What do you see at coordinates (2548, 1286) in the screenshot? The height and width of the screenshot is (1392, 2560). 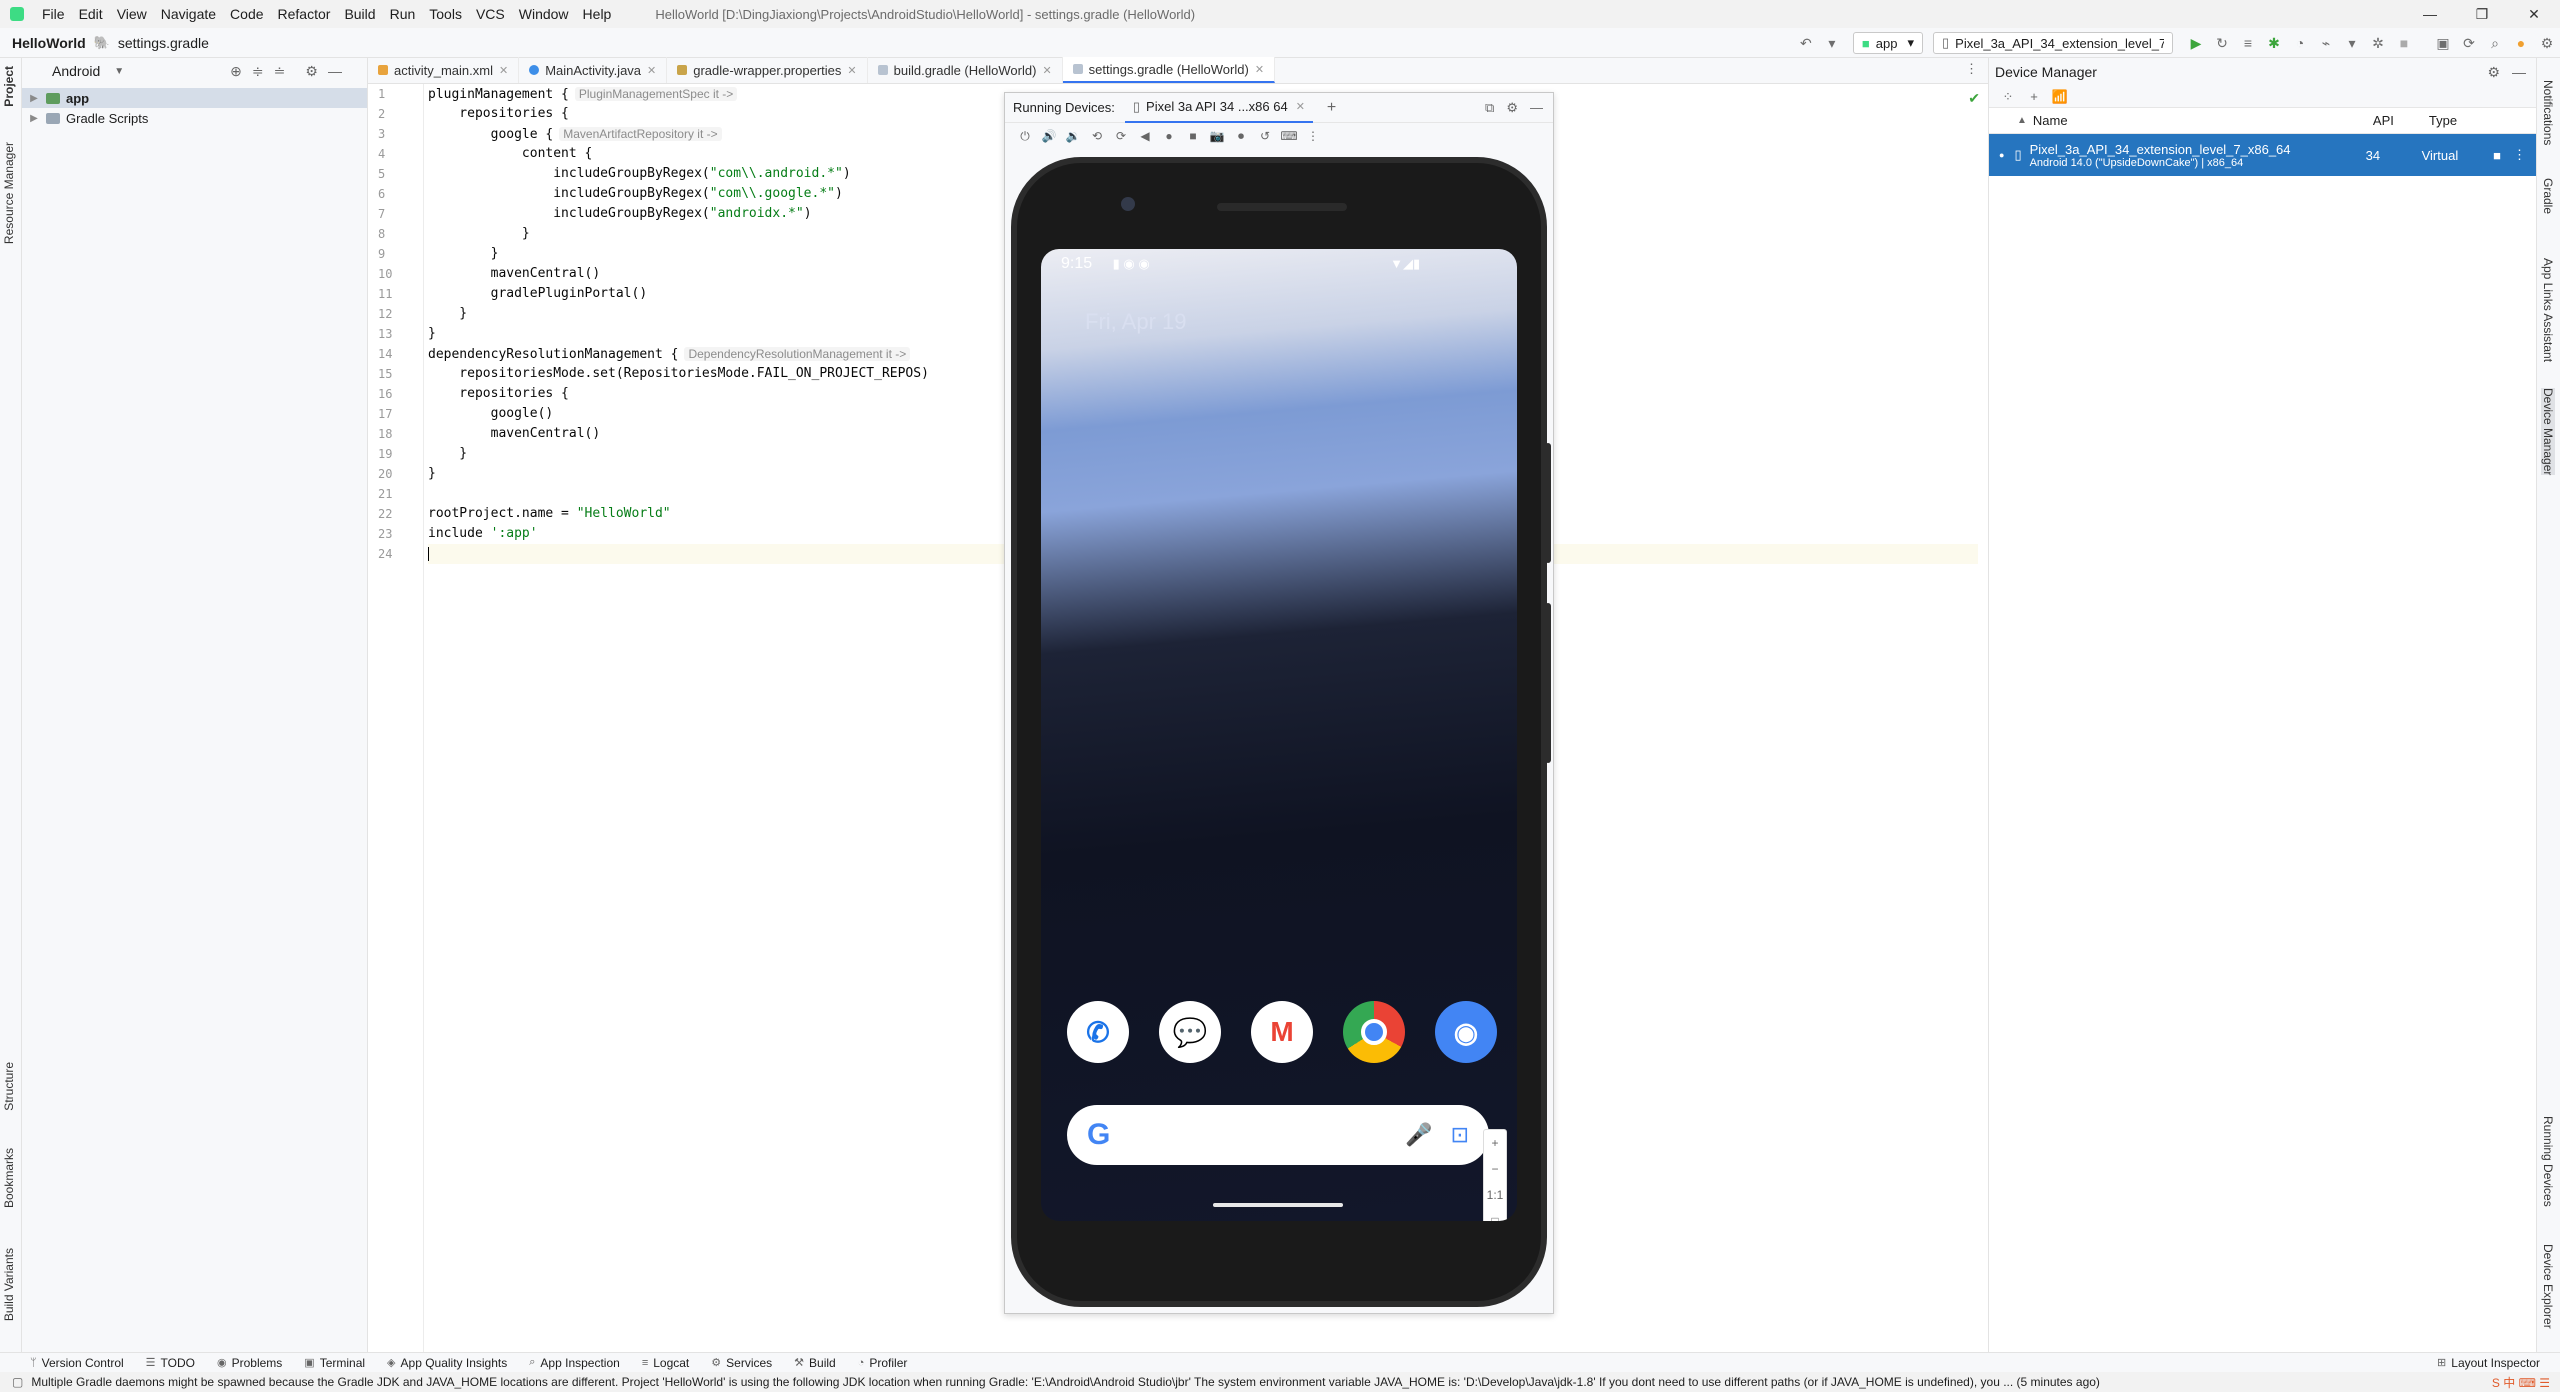 I see `tool-window-device-explorer: Device Explorer` at bounding box center [2548, 1286].